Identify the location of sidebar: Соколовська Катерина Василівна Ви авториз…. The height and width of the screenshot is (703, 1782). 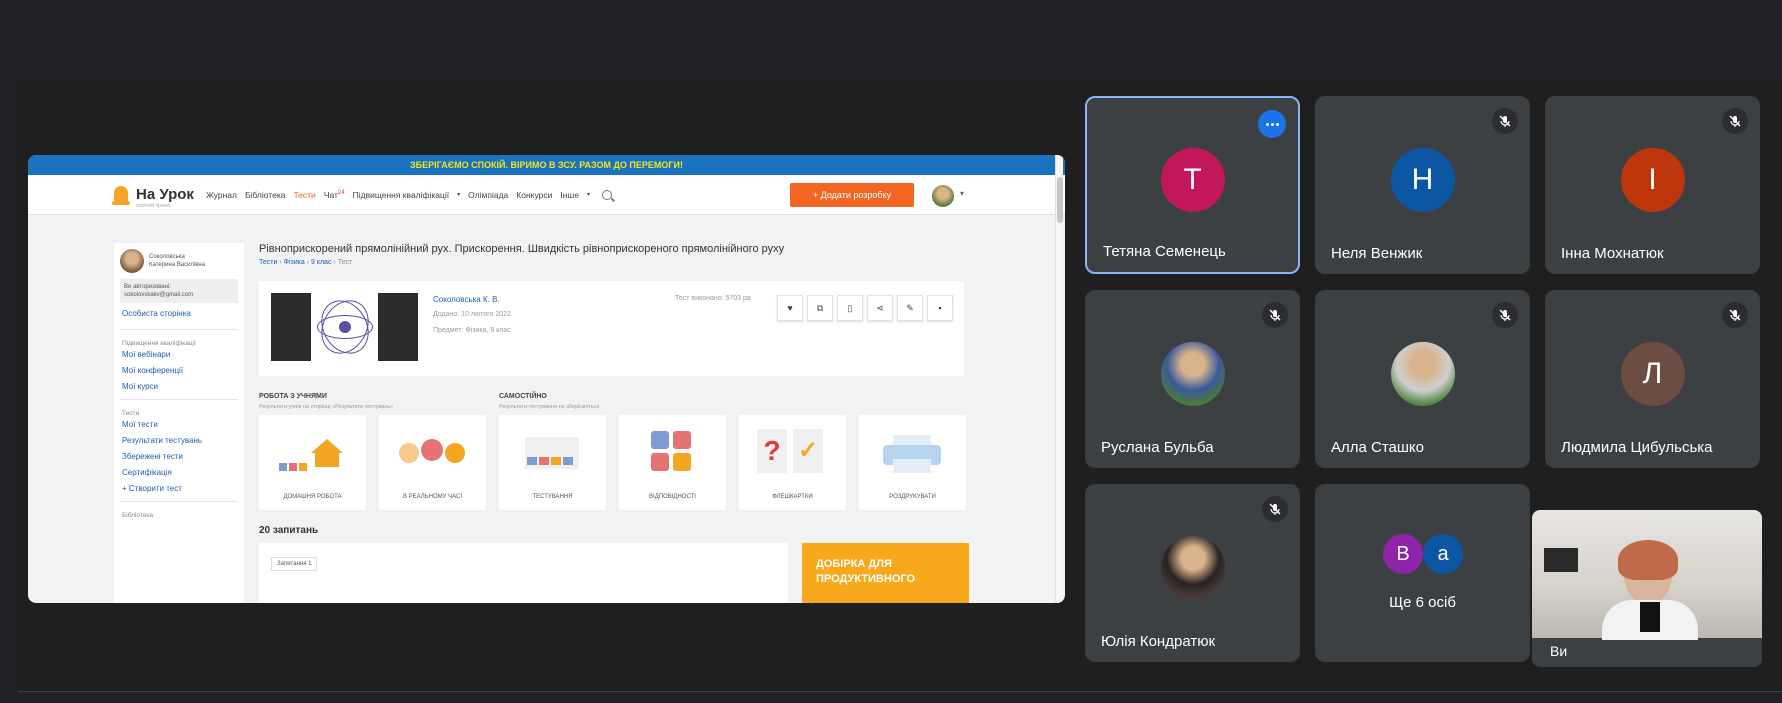
(179, 423).